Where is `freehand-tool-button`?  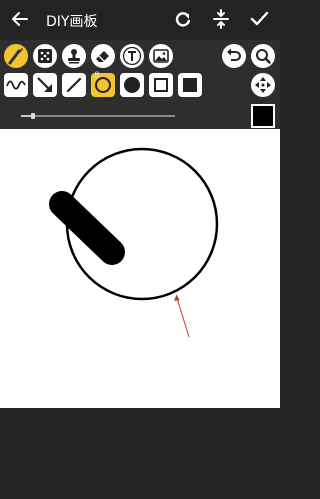
freehand-tool-button is located at coordinates (16, 85).